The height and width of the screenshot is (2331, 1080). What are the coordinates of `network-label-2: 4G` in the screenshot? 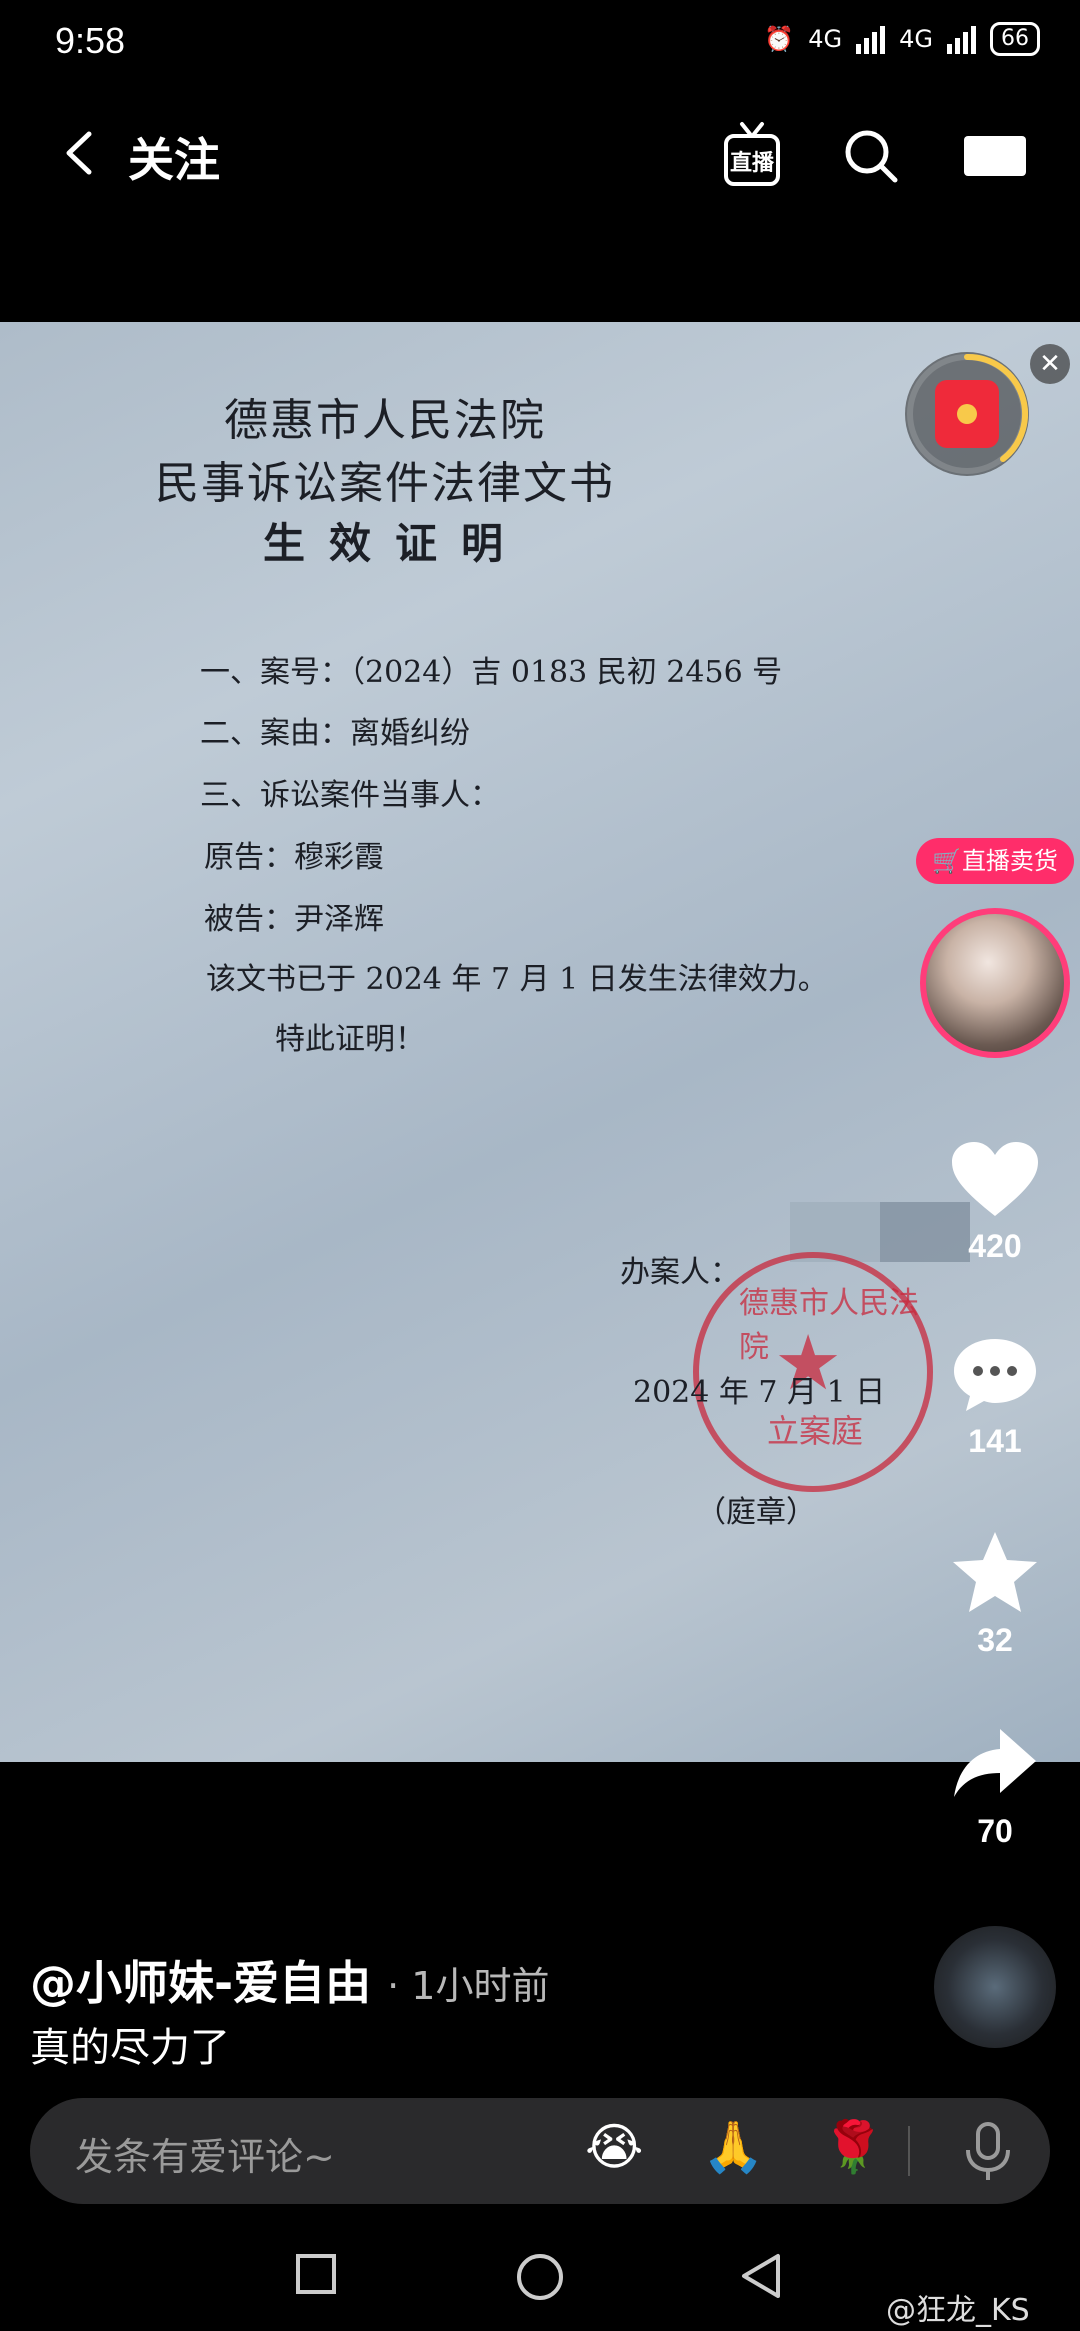 It's located at (916, 39).